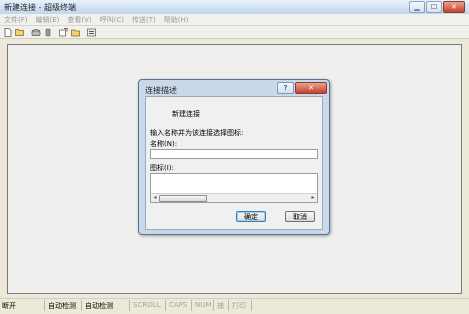 The image size is (469, 314). What do you see at coordinates (144, 20) in the screenshot?
I see `menu-transfer: 传送(T)` at bounding box center [144, 20].